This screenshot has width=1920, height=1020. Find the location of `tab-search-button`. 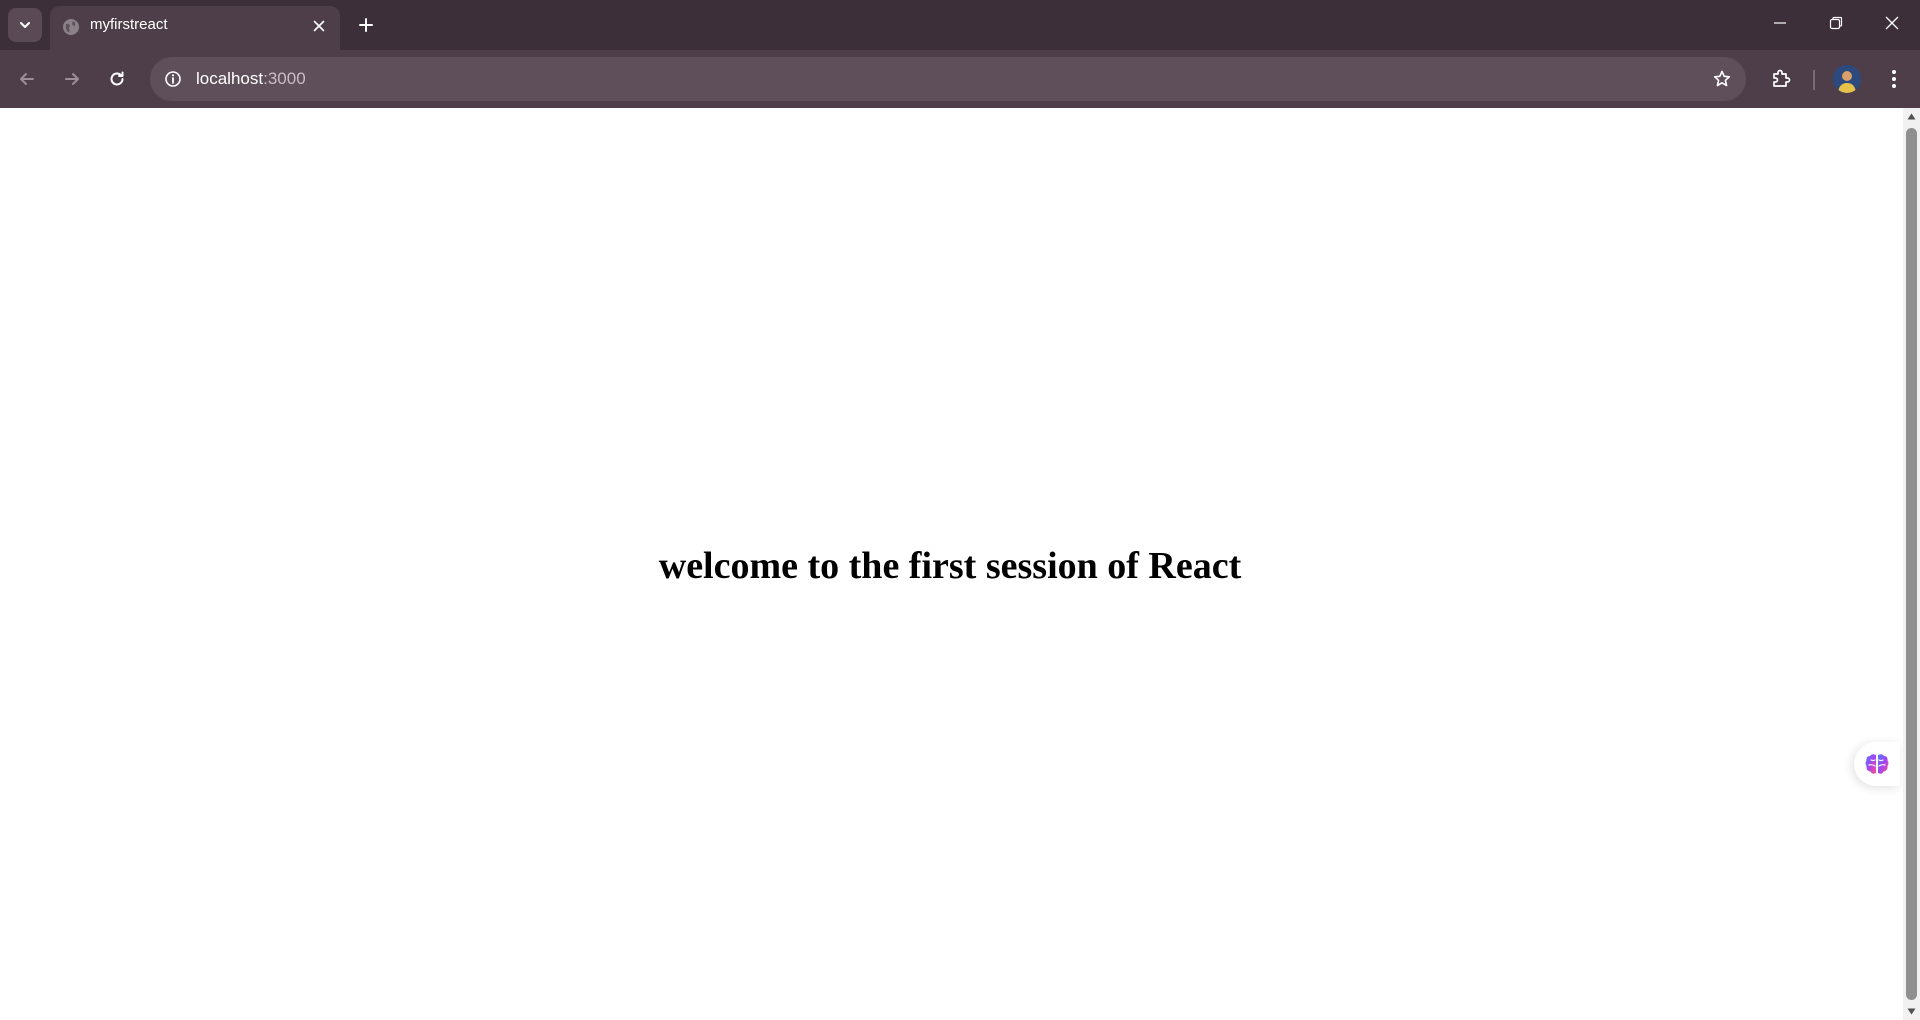

tab-search-button is located at coordinates (25, 25).